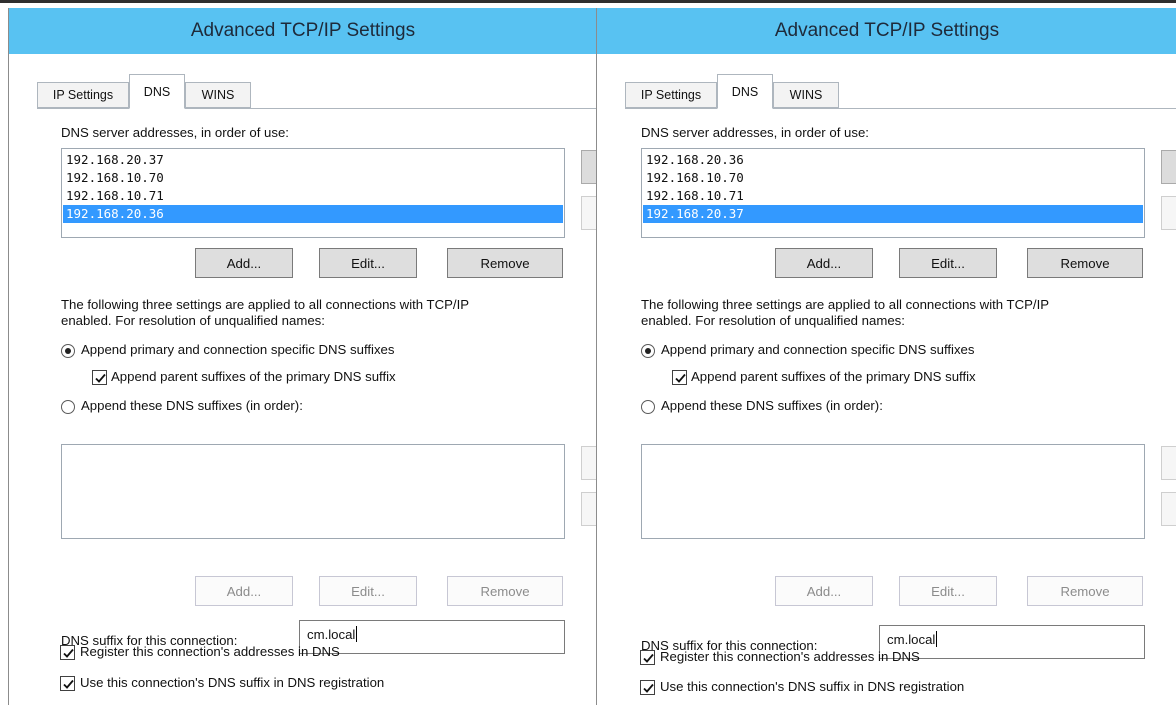 This screenshot has width=1176, height=705. Describe the element at coordinates (893, 214) in the screenshot. I see `dns-server-item-selected: 192.168.20.37` at that location.